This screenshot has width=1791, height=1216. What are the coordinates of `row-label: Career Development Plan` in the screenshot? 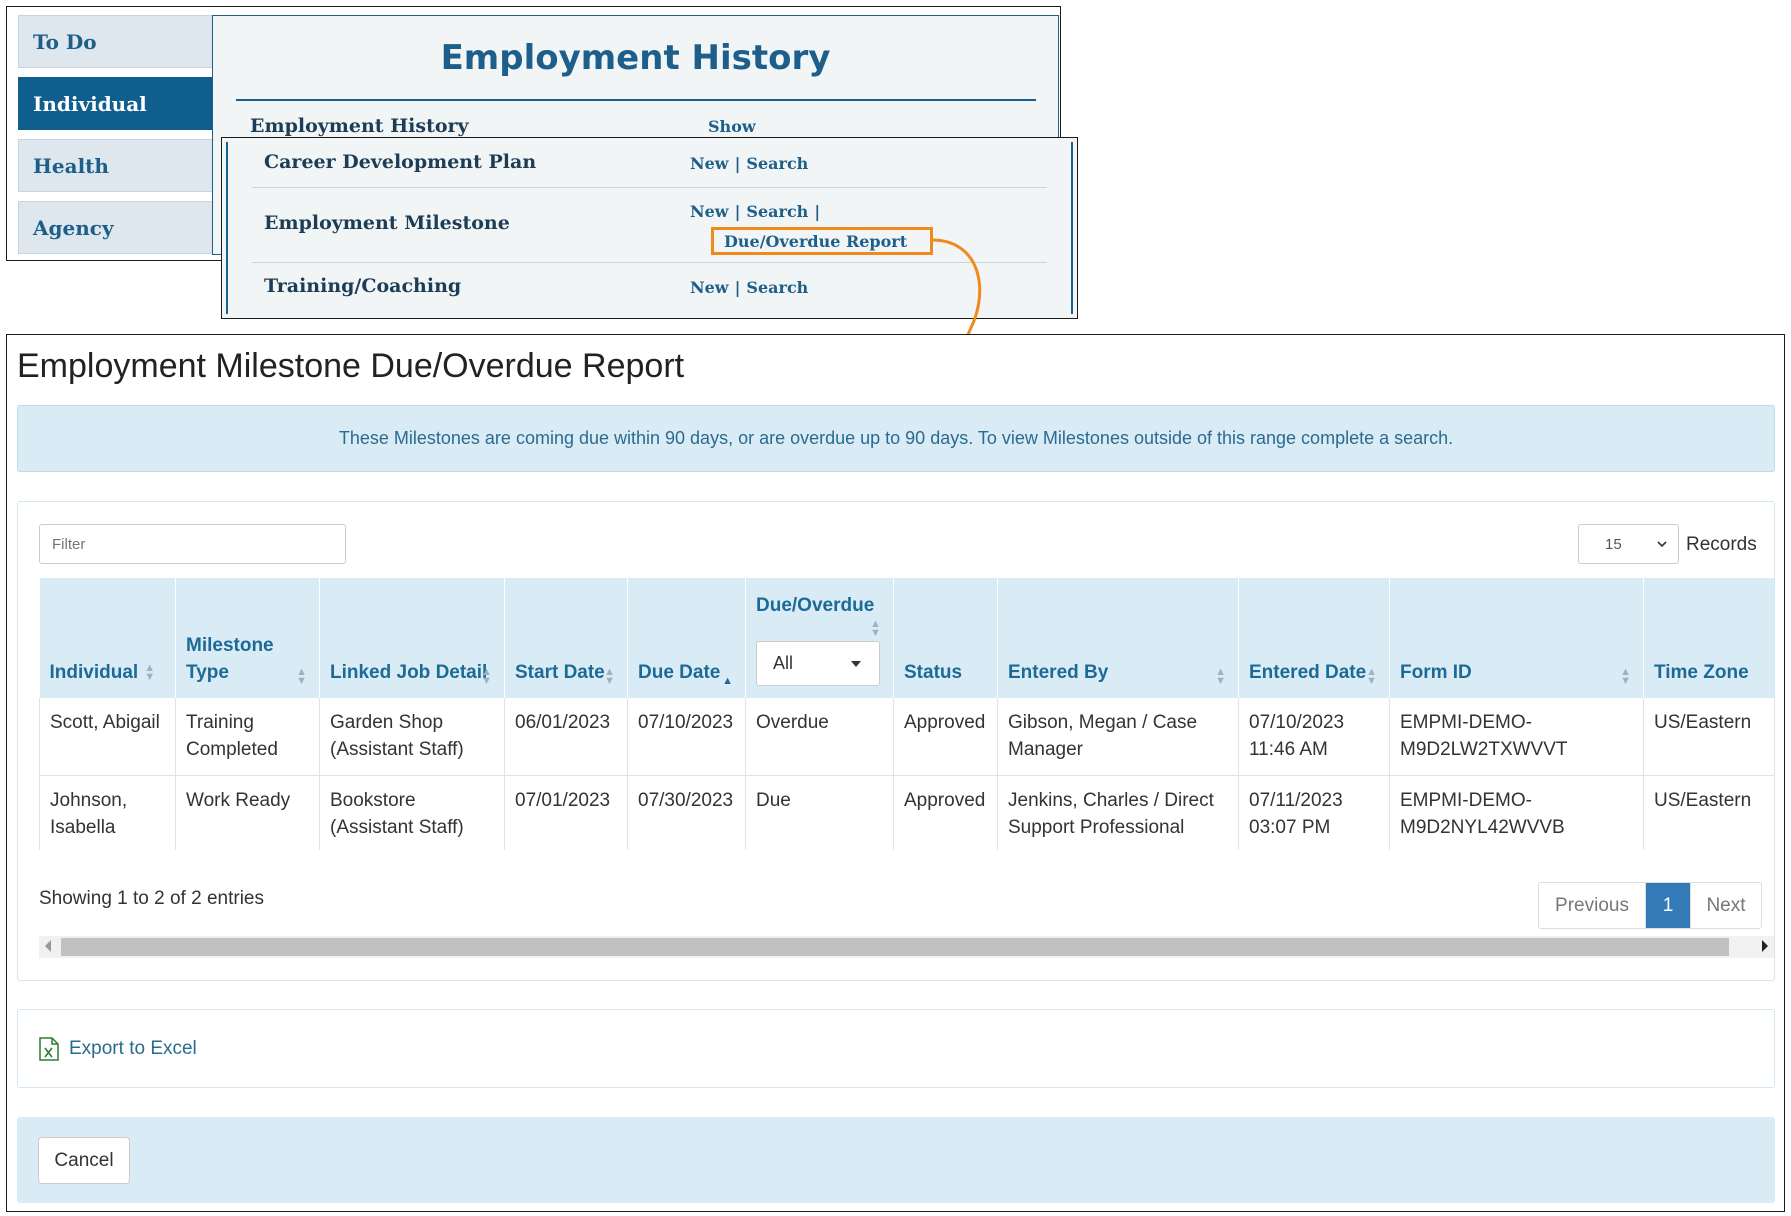 It's located at (400, 162).